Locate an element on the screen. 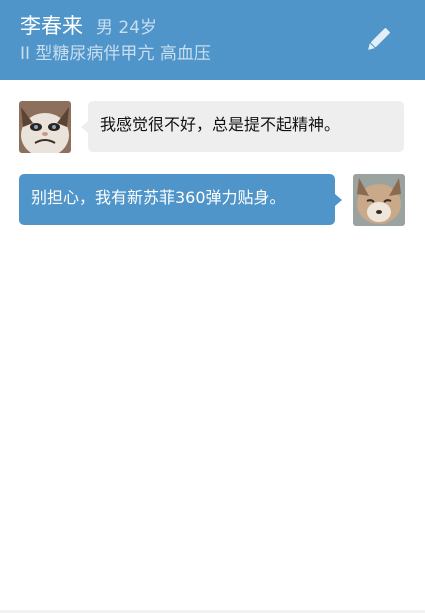 The height and width of the screenshot is (613, 425). incoming-message-text: 我感觉很不好，总是提不起精神。 is located at coordinates (220, 124).